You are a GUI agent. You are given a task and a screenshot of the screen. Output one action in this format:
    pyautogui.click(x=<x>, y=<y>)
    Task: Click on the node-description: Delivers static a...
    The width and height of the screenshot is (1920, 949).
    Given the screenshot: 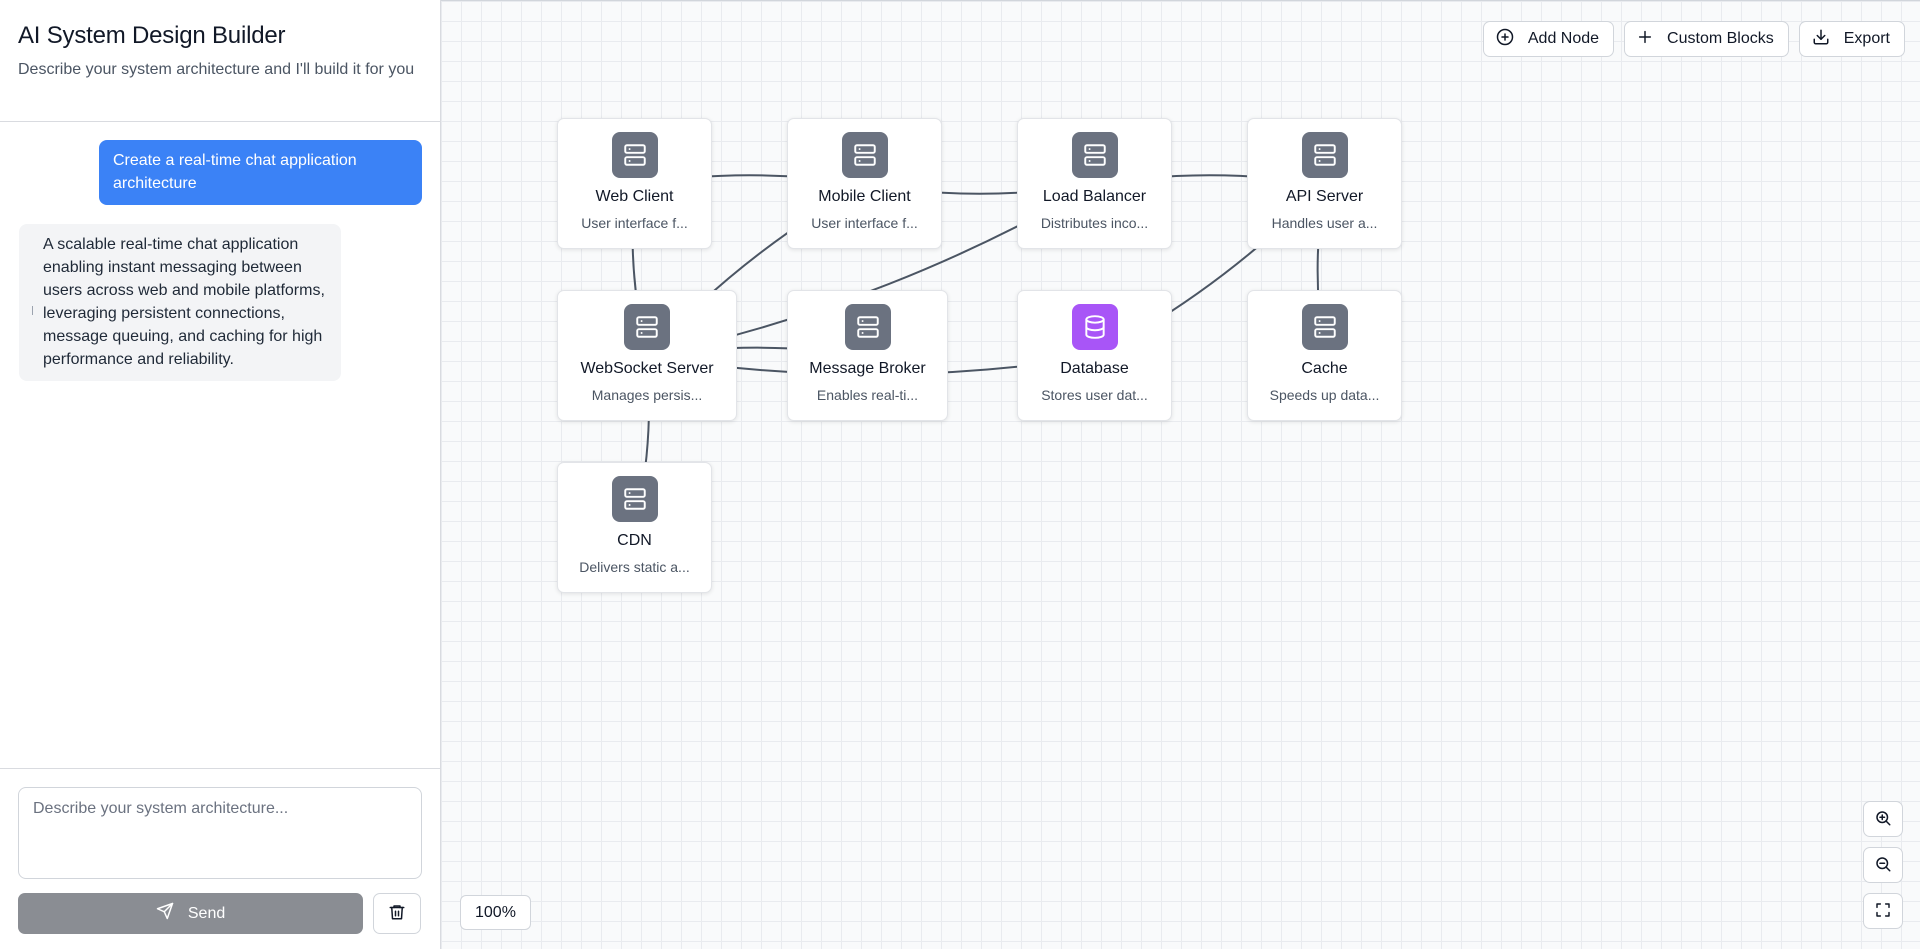 What is the action you would take?
    pyautogui.click(x=634, y=567)
    